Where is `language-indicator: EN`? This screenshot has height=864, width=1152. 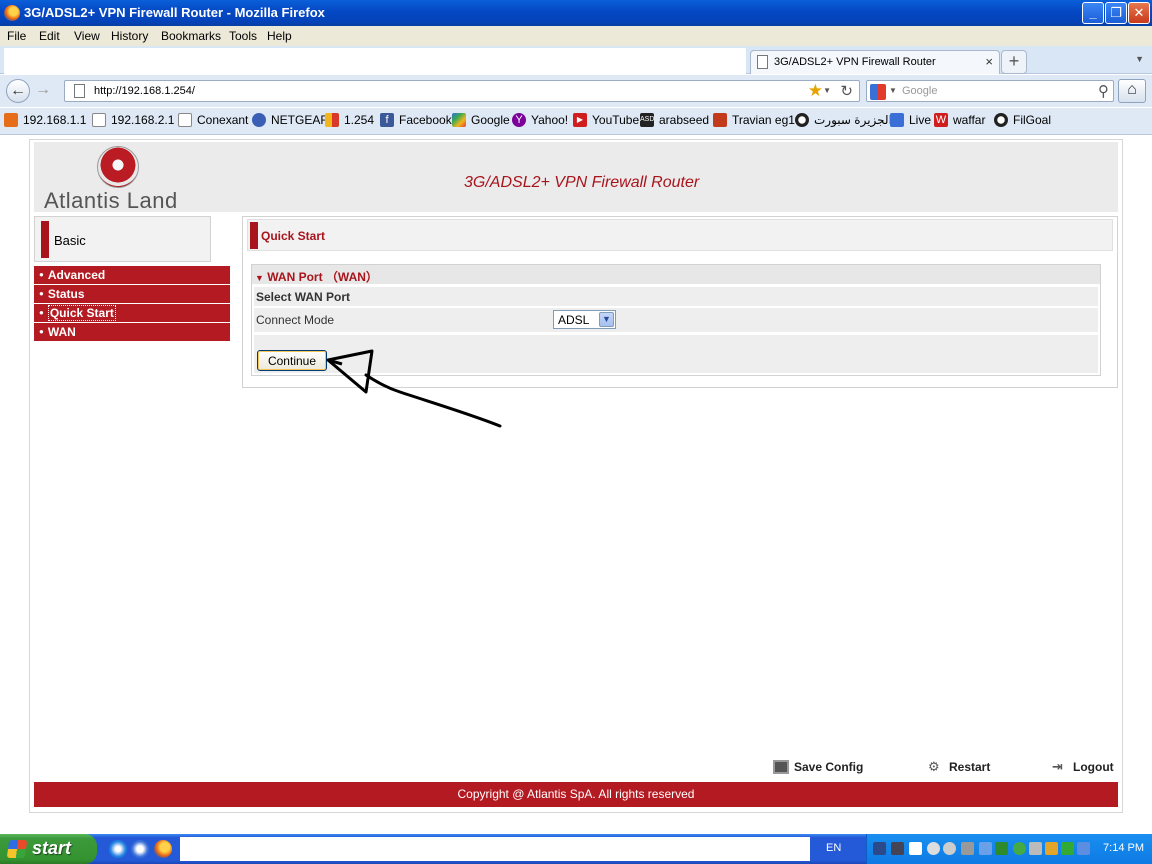
language-indicator: EN is located at coordinates (833, 848).